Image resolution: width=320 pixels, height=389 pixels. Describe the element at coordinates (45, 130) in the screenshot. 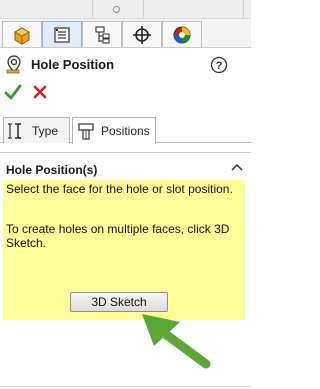

I see `tab-type-label: Type` at that location.